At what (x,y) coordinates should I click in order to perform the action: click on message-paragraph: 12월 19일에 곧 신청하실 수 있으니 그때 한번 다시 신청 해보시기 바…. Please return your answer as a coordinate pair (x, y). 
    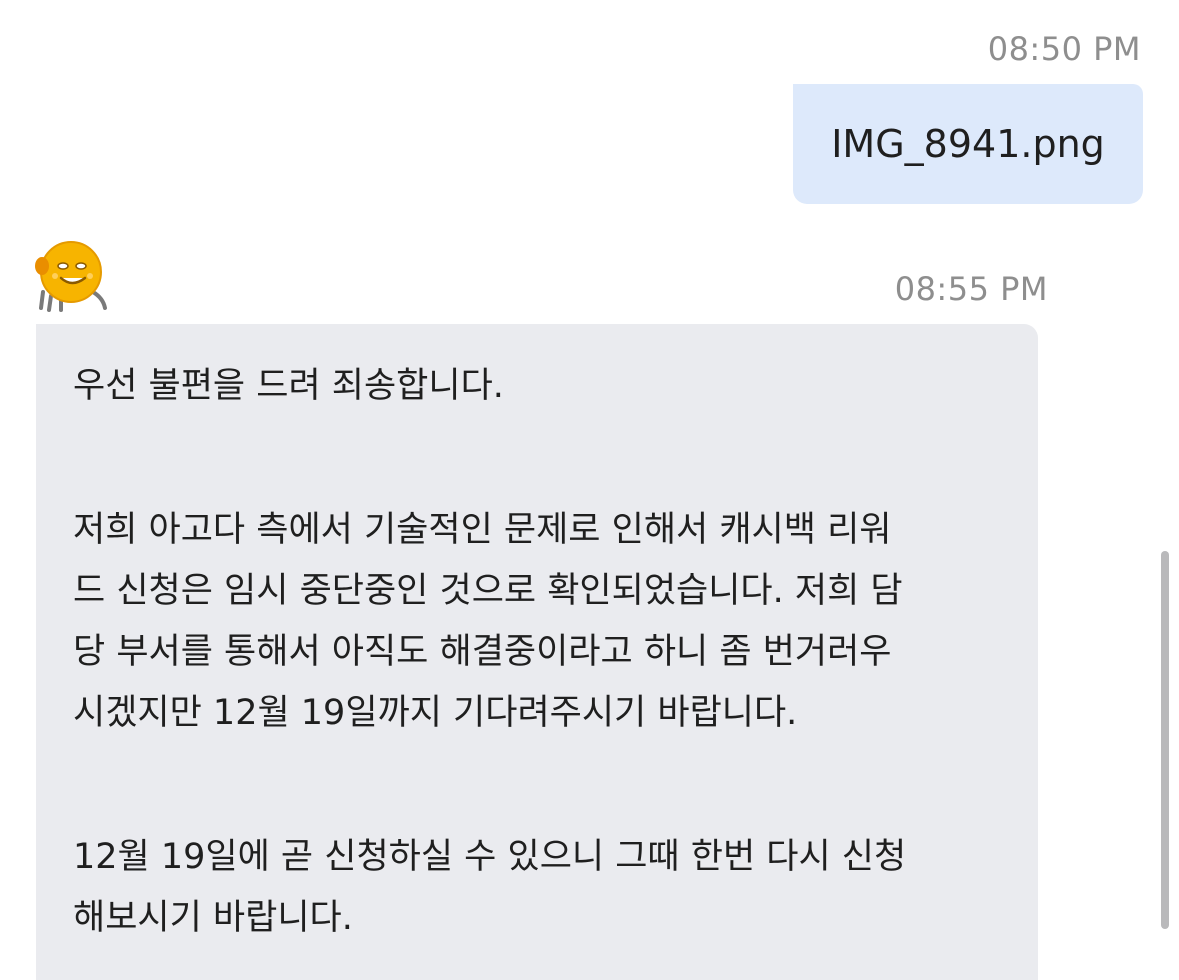
    Looking at the image, I should click on (490, 887).